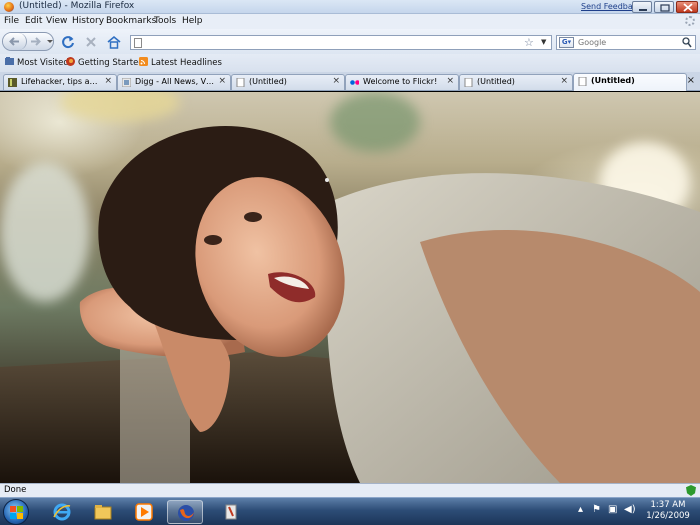 The height and width of the screenshot is (525, 700). I want to click on maximize-button, so click(664, 7).